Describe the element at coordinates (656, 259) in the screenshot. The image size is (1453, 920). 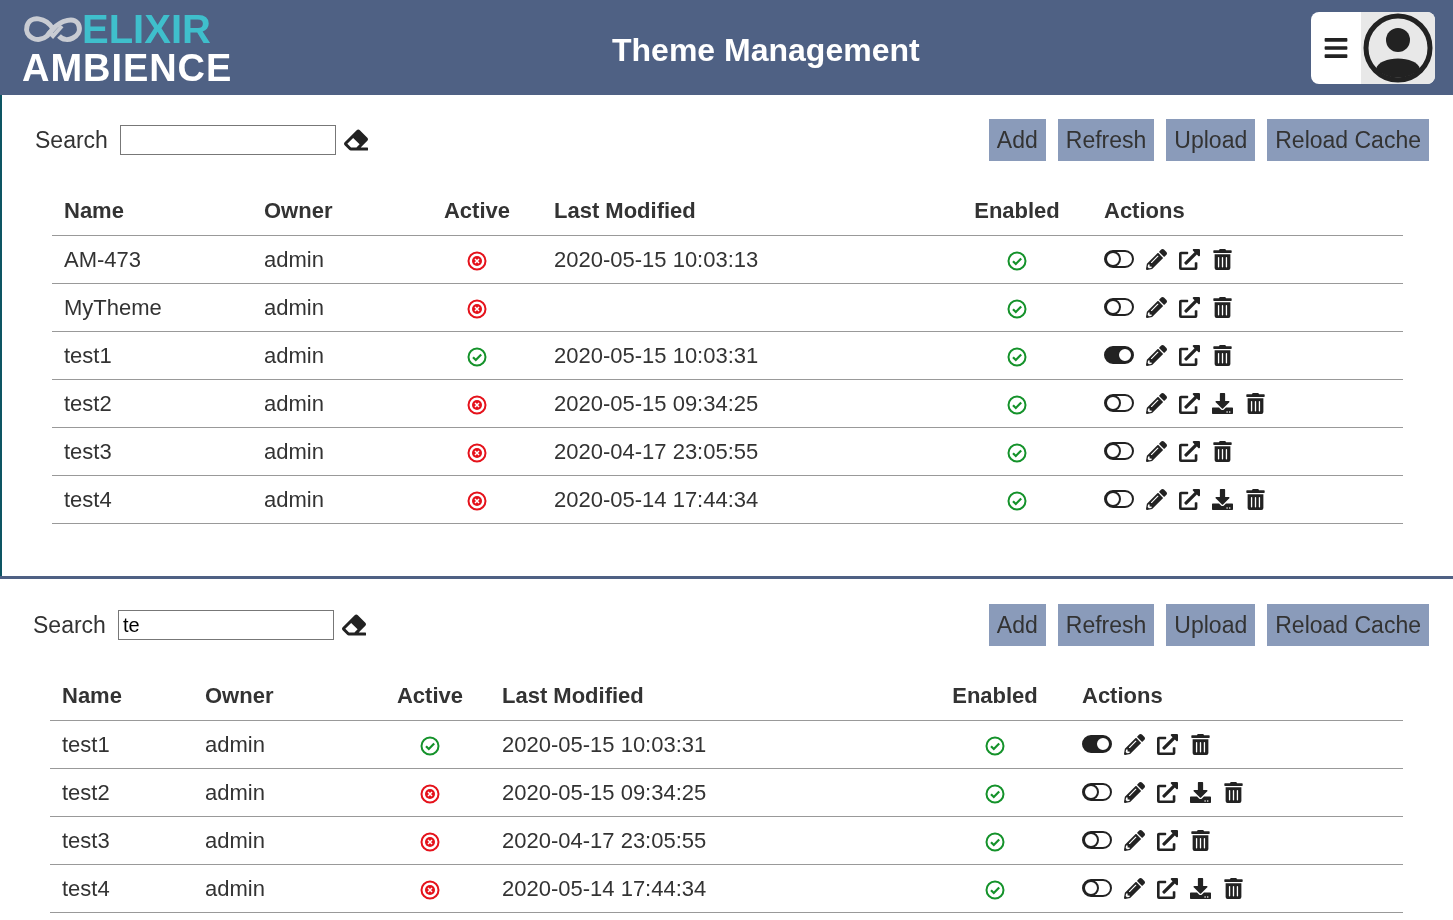
I see `table-cell: 2020-05-15 10:03:13` at that location.